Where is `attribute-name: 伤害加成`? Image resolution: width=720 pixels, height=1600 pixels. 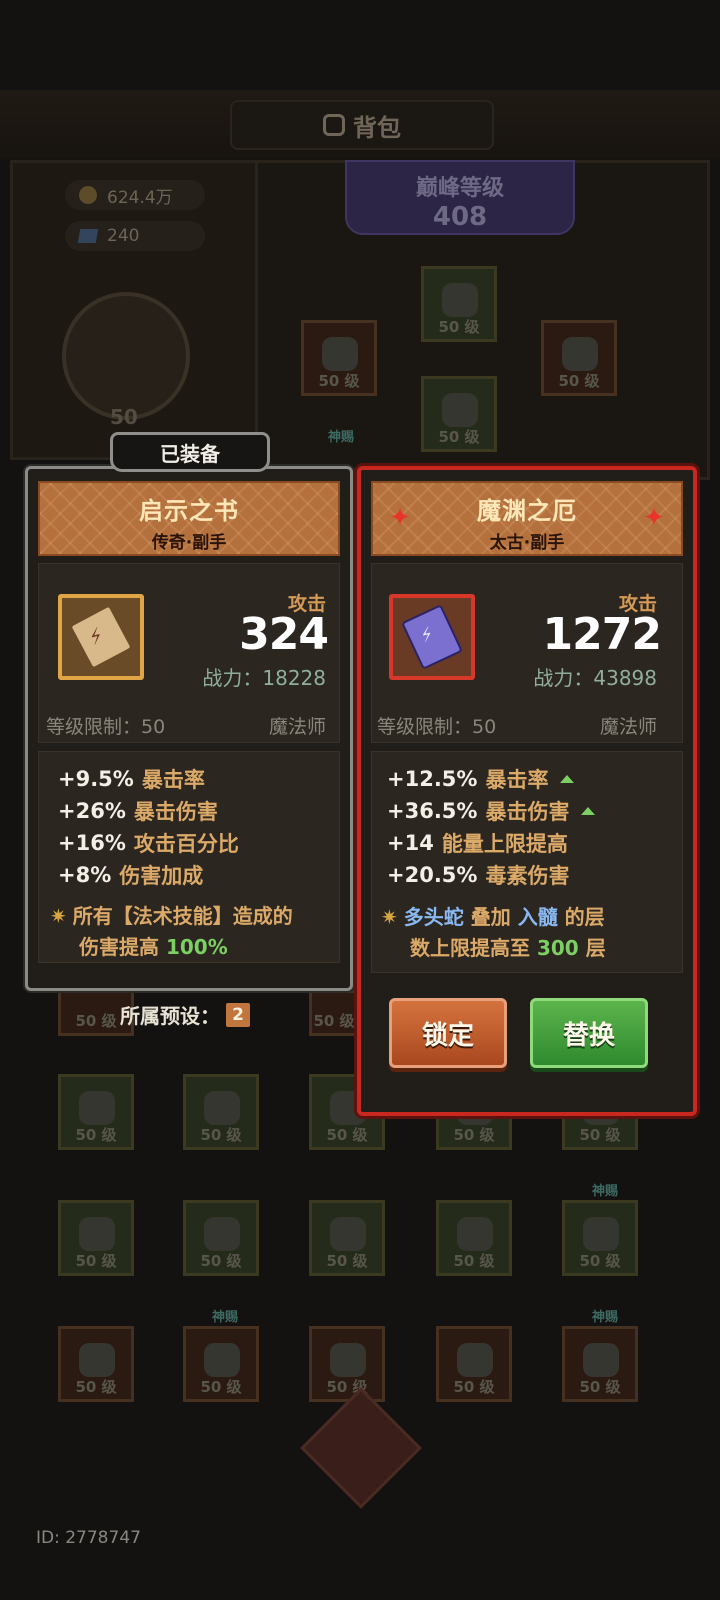
attribute-name: 伤害加成 is located at coordinates (161, 876).